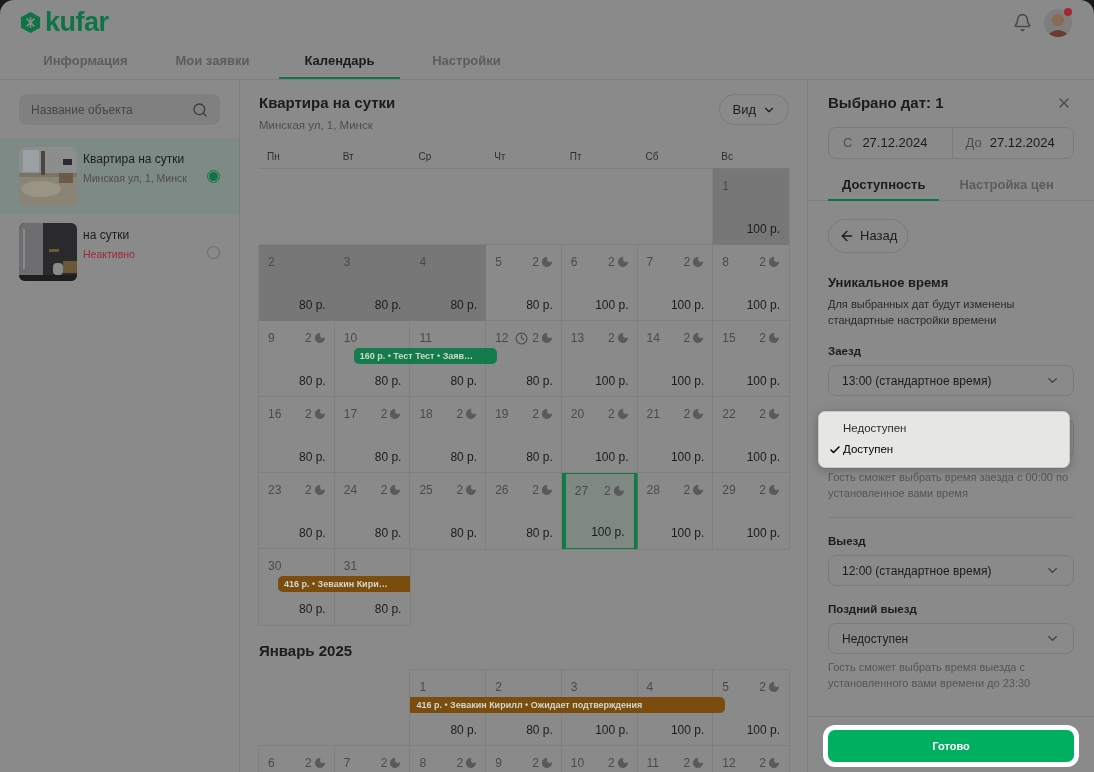 This screenshot has width=1094, height=772. I want to click on day-number: 23, so click(275, 491).